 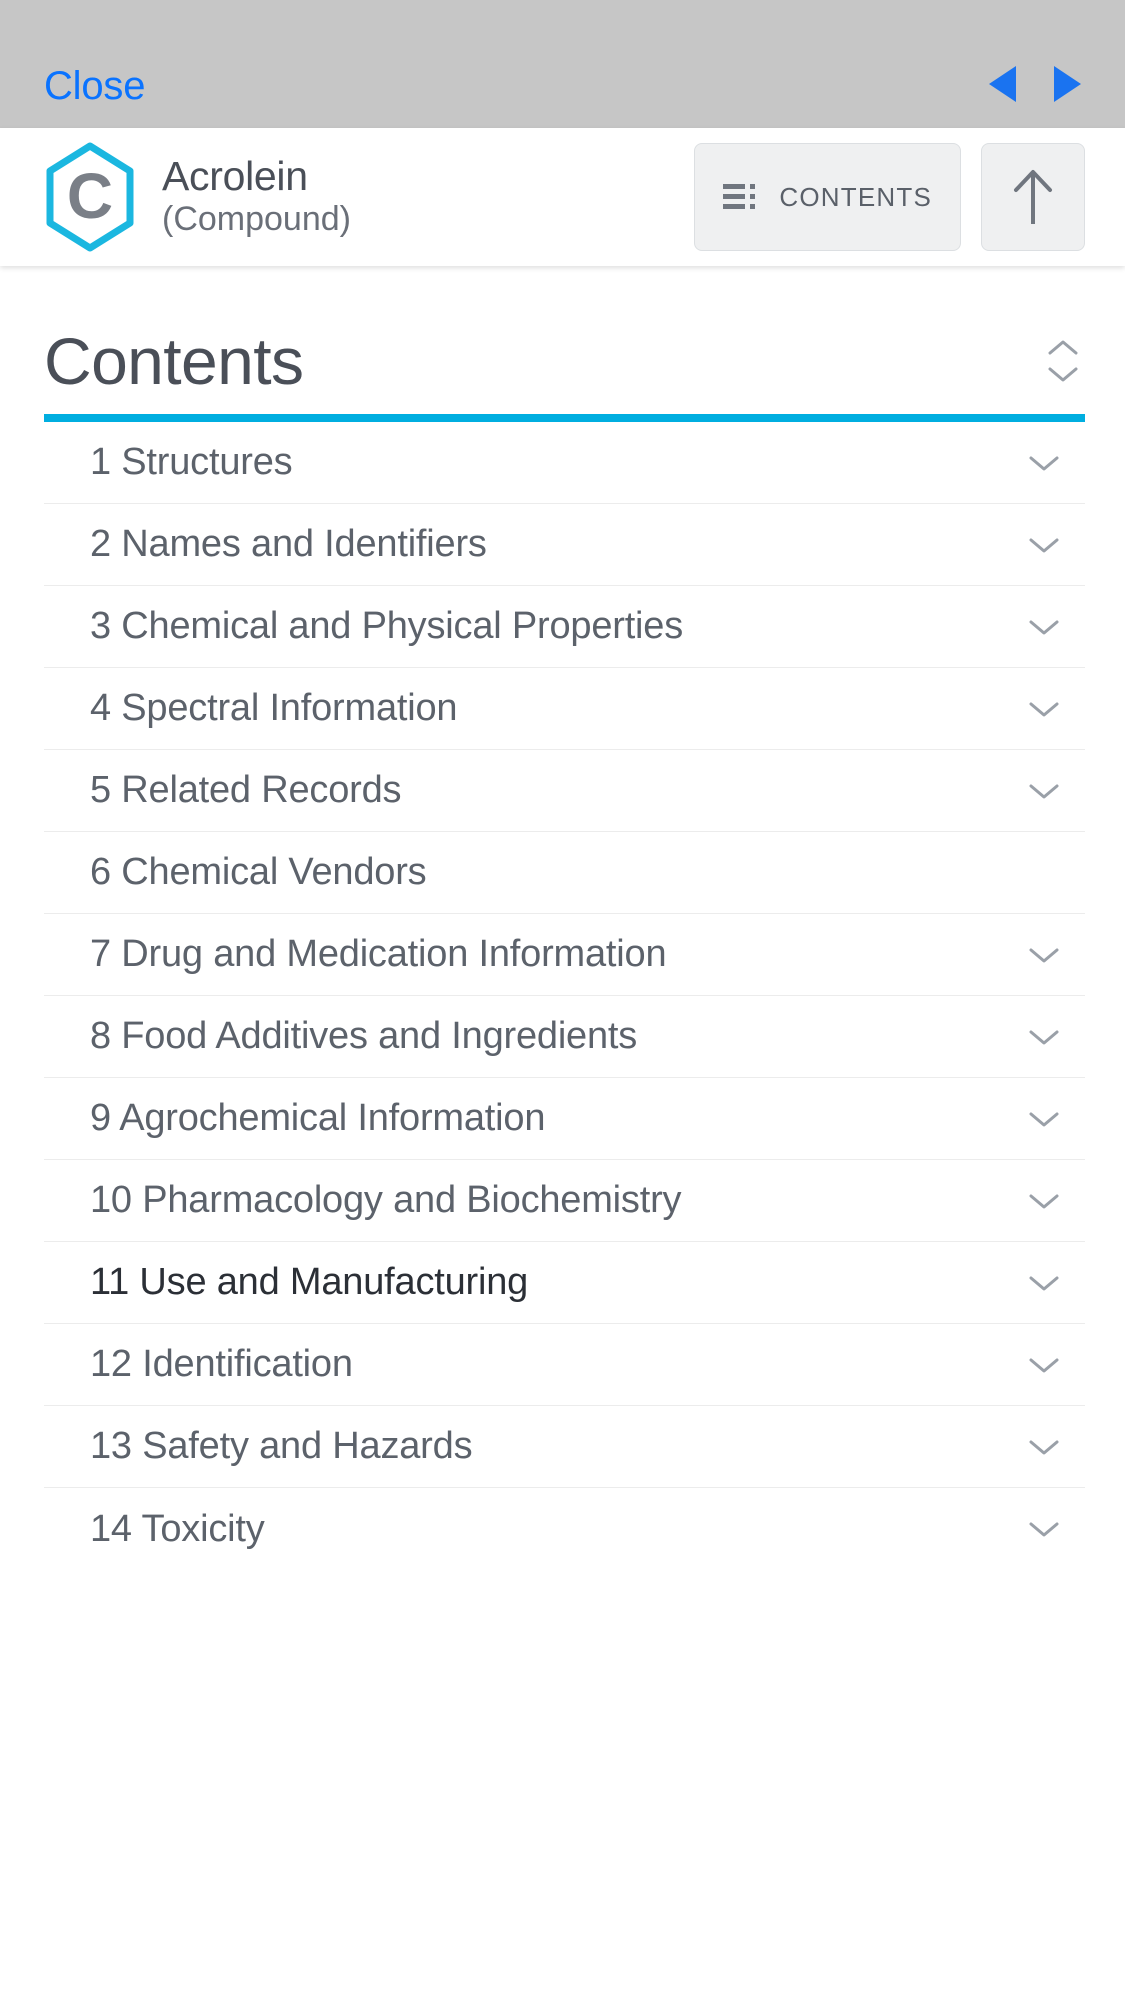 What do you see at coordinates (564, 340) in the screenshot?
I see `contents-heading-row: Contents` at bounding box center [564, 340].